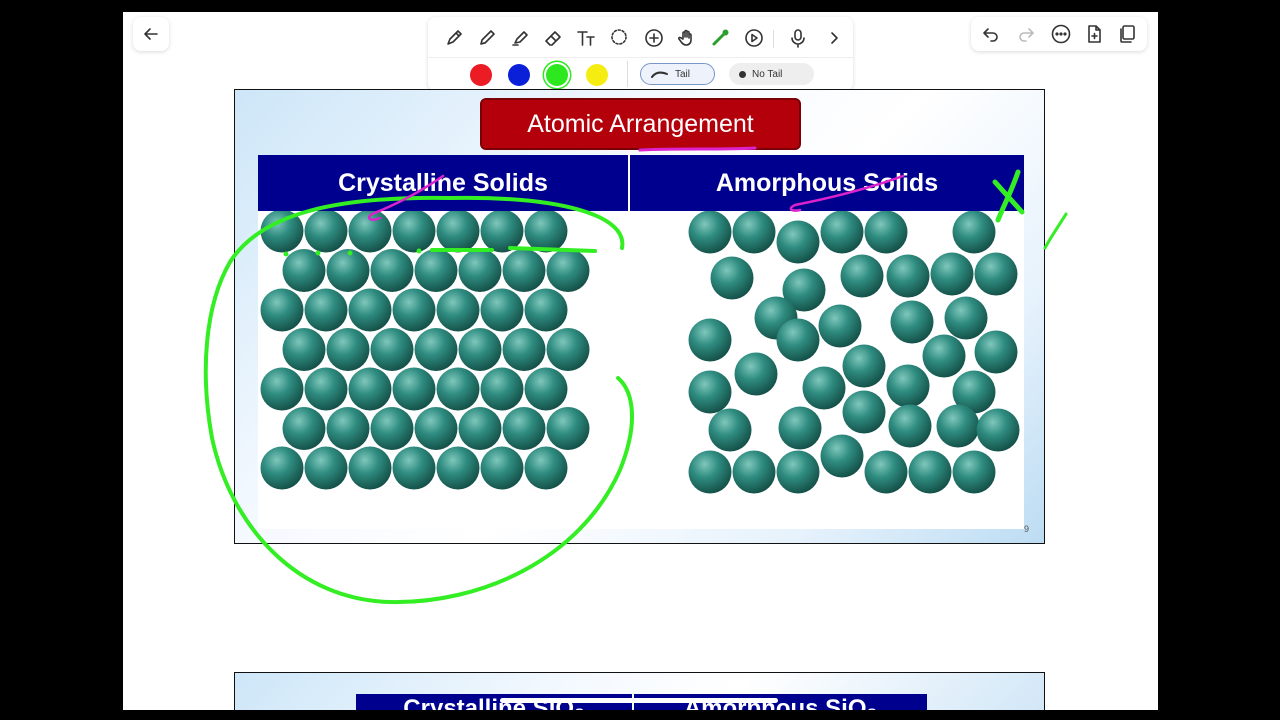 This screenshot has height=720, width=1280. Describe the element at coordinates (1026, 529) in the screenshot. I see `slide-number: 9` at that location.